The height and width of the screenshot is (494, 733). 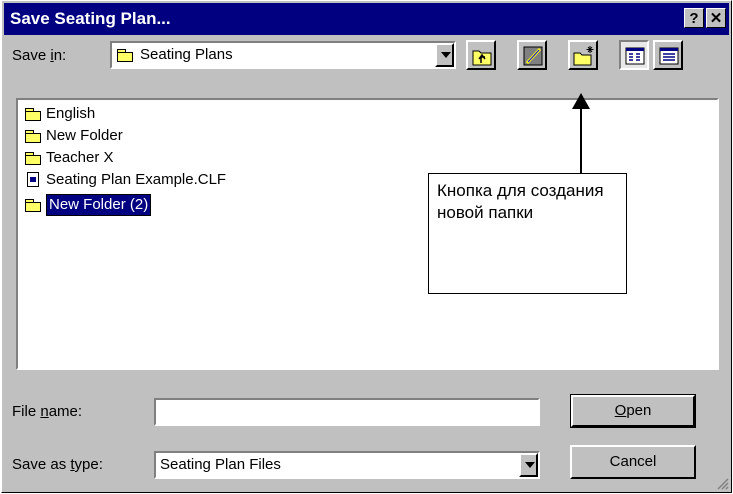 I want to click on desktop-button, so click(x=532, y=55).